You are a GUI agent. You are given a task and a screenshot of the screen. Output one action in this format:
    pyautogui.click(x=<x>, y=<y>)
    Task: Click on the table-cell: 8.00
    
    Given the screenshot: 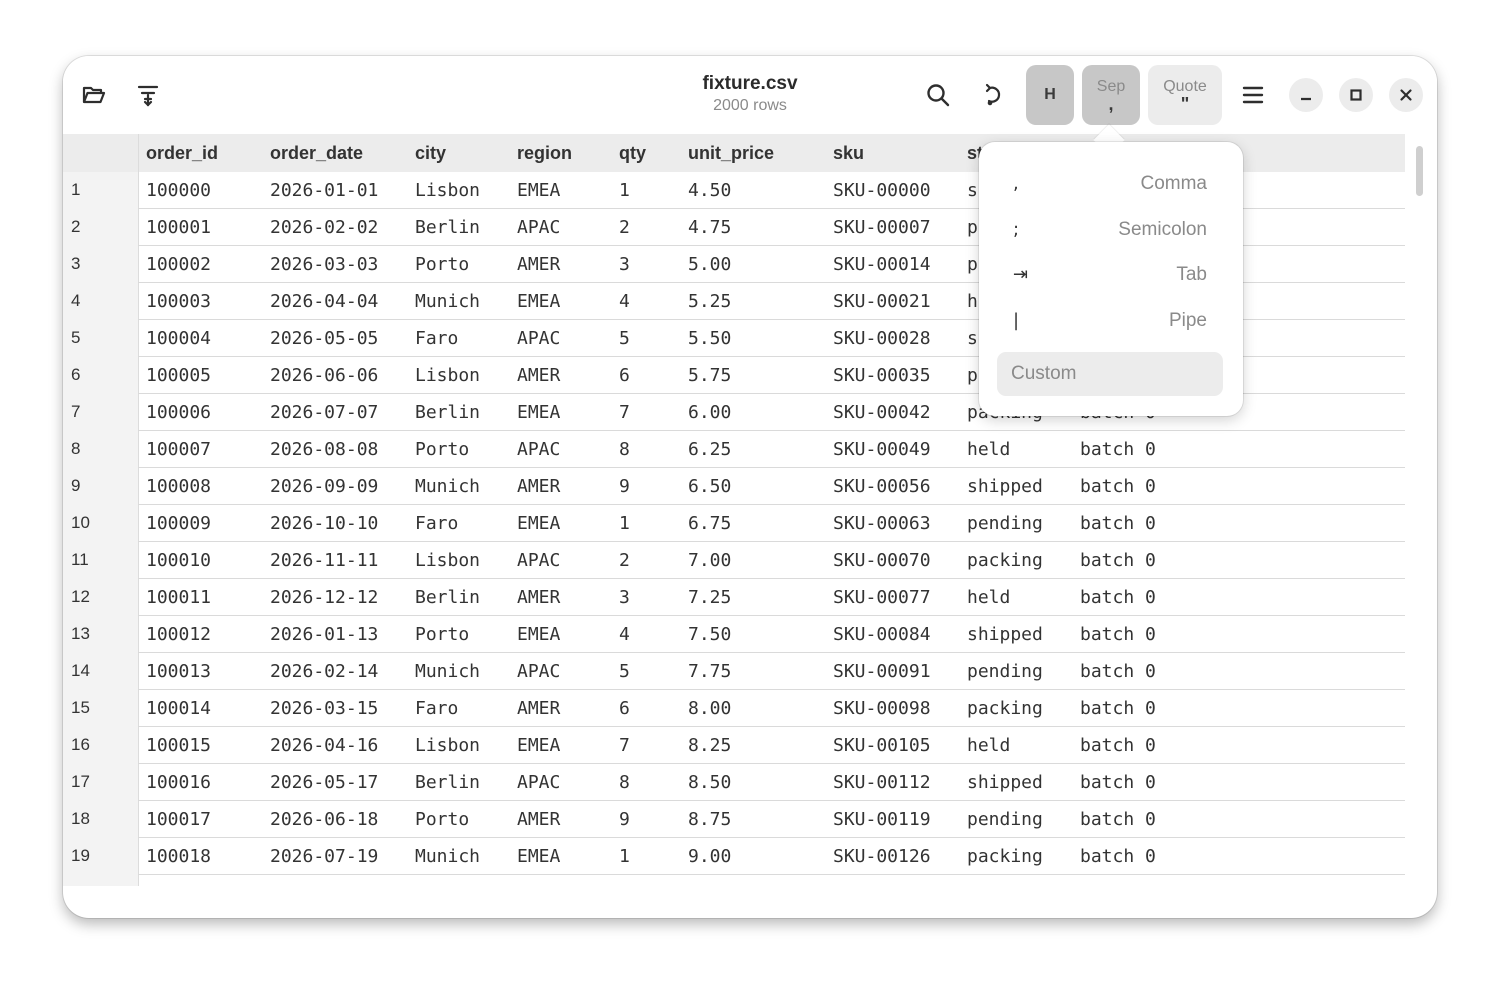 What is the action you would take?
    pyautogui.click(x=709, y=709)
    